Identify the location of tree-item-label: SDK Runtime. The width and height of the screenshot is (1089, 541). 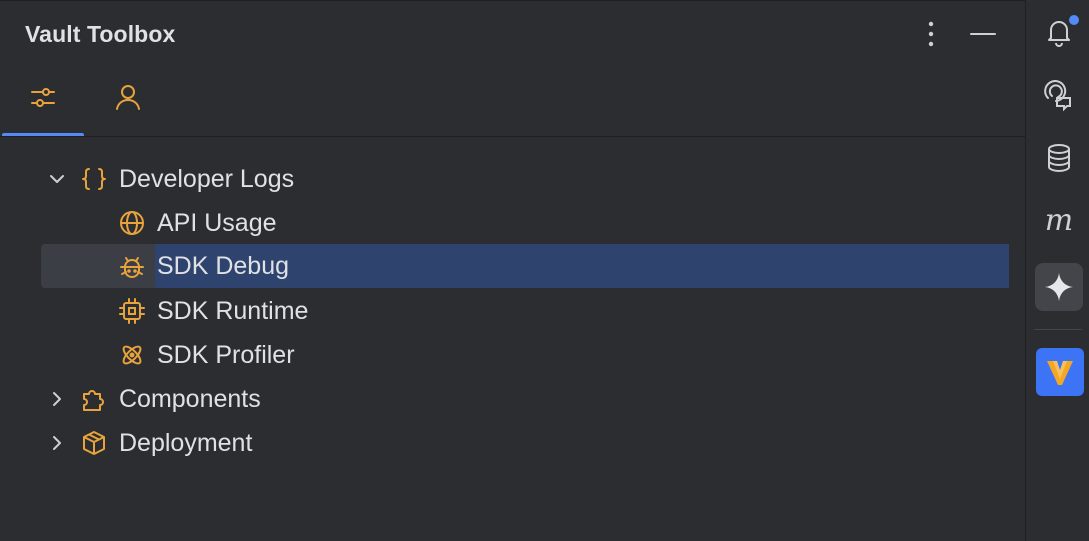
(233, 311).